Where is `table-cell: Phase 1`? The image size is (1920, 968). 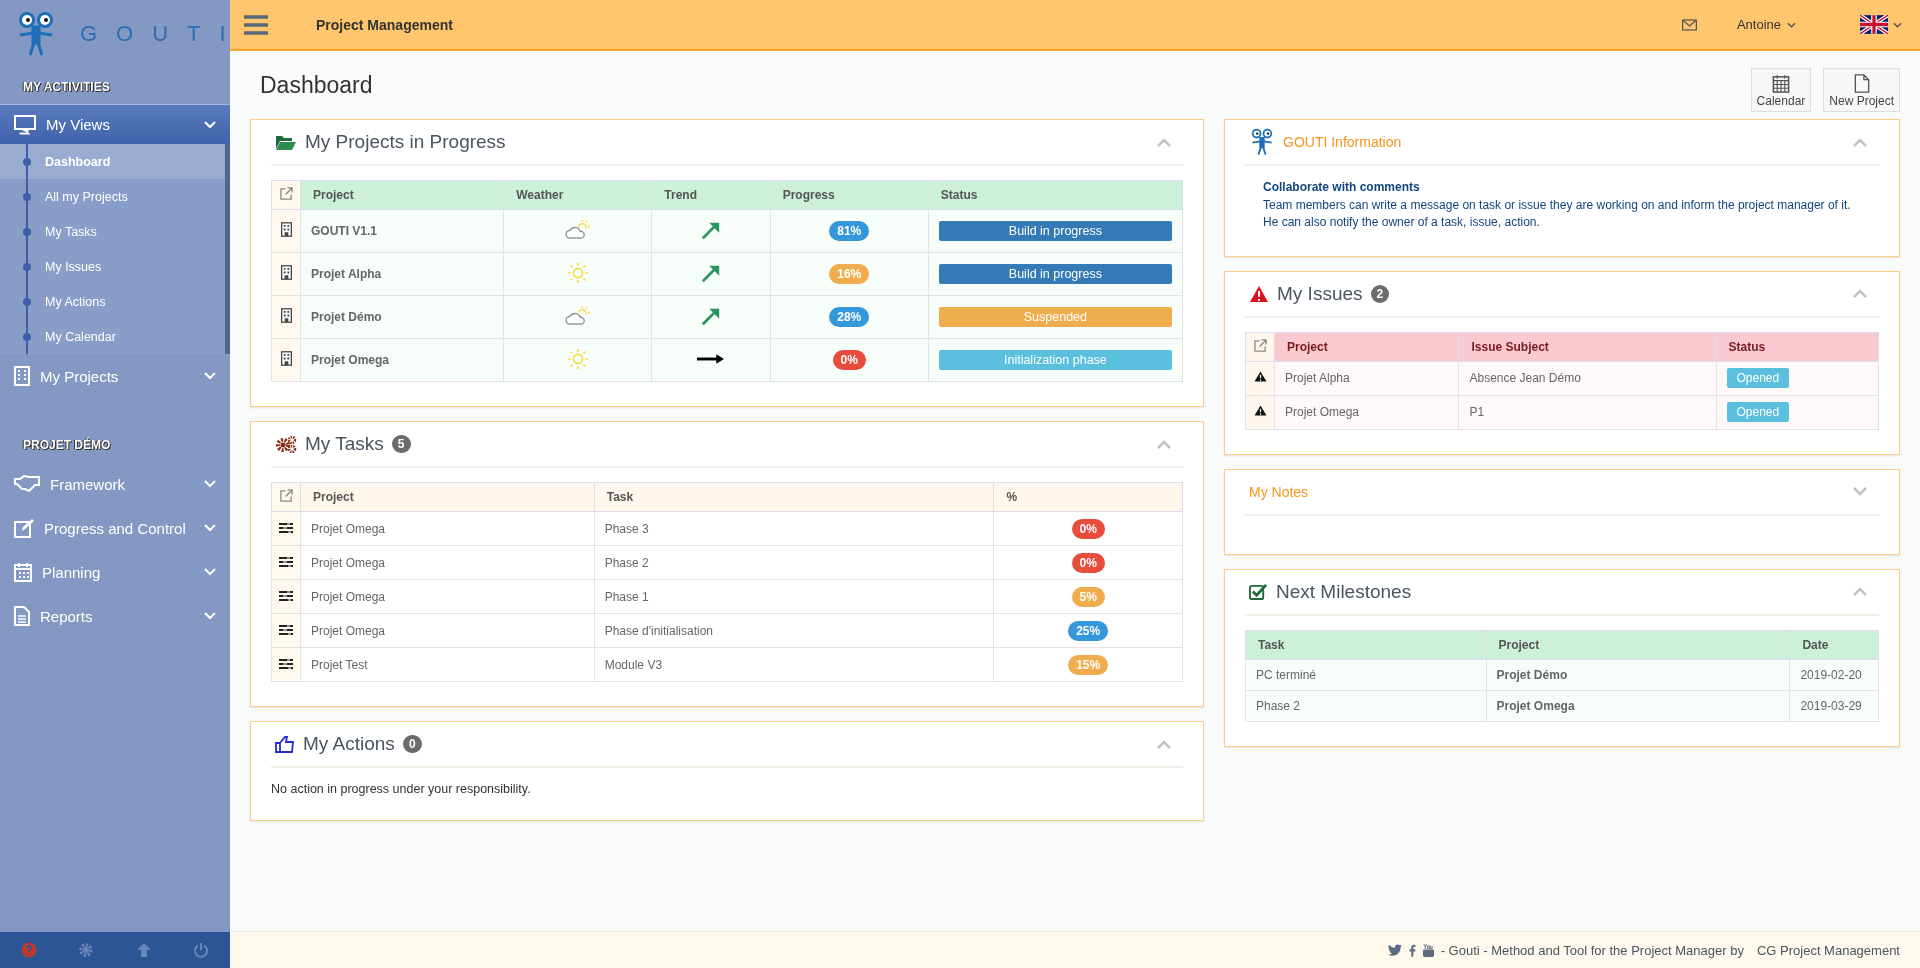 table-cell: Phase 1 is located at coordinates (794, 596).